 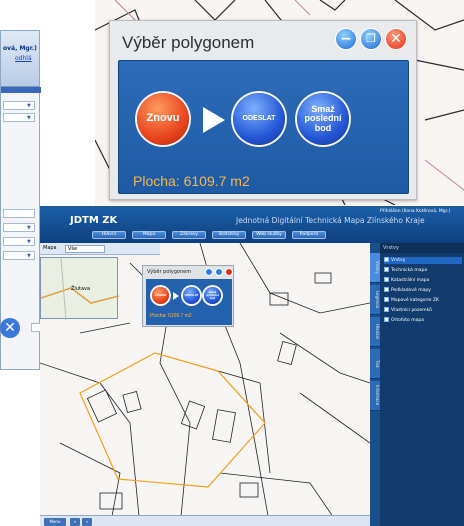 I want to click on layer-item: Ortofoto mapa, so click(x=423, y=320).